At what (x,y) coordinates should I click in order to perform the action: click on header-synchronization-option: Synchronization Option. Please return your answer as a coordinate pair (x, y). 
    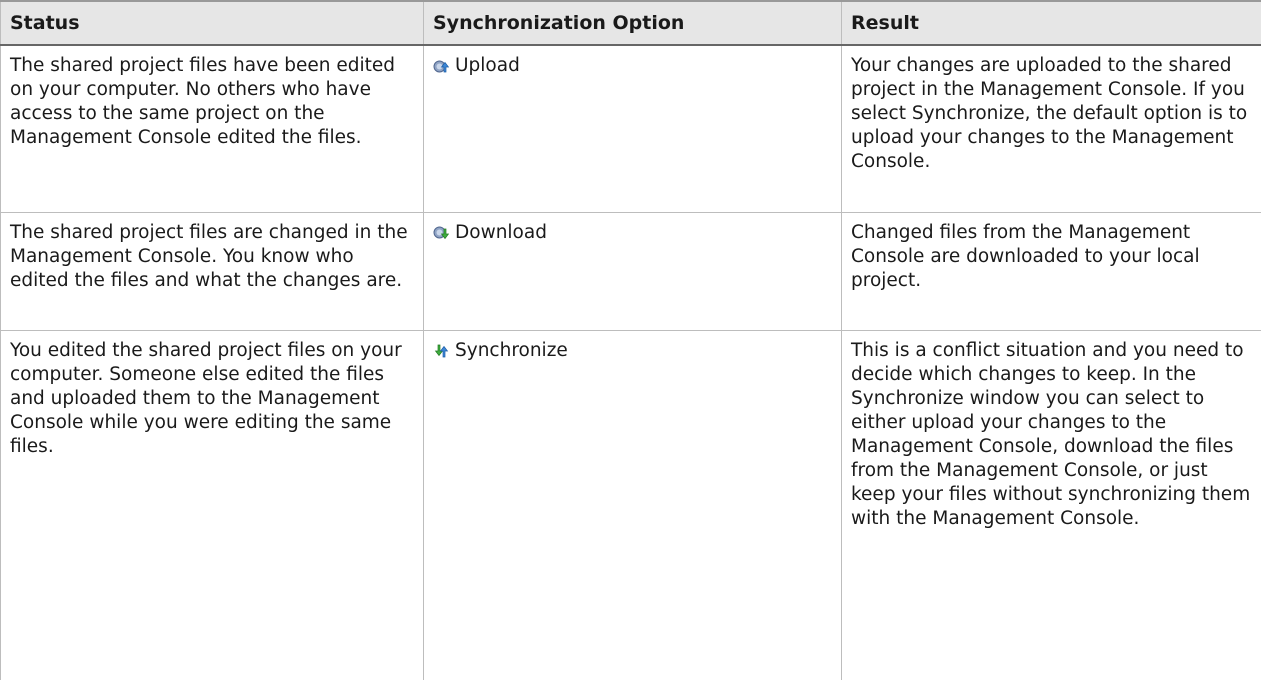
    Looking at the image, I should click on (633, 23).